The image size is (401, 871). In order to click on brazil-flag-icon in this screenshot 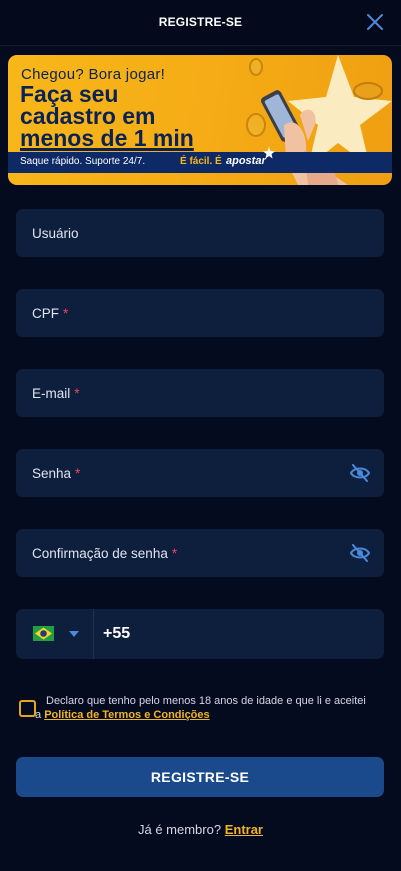, I will do `click(43, 633)`.